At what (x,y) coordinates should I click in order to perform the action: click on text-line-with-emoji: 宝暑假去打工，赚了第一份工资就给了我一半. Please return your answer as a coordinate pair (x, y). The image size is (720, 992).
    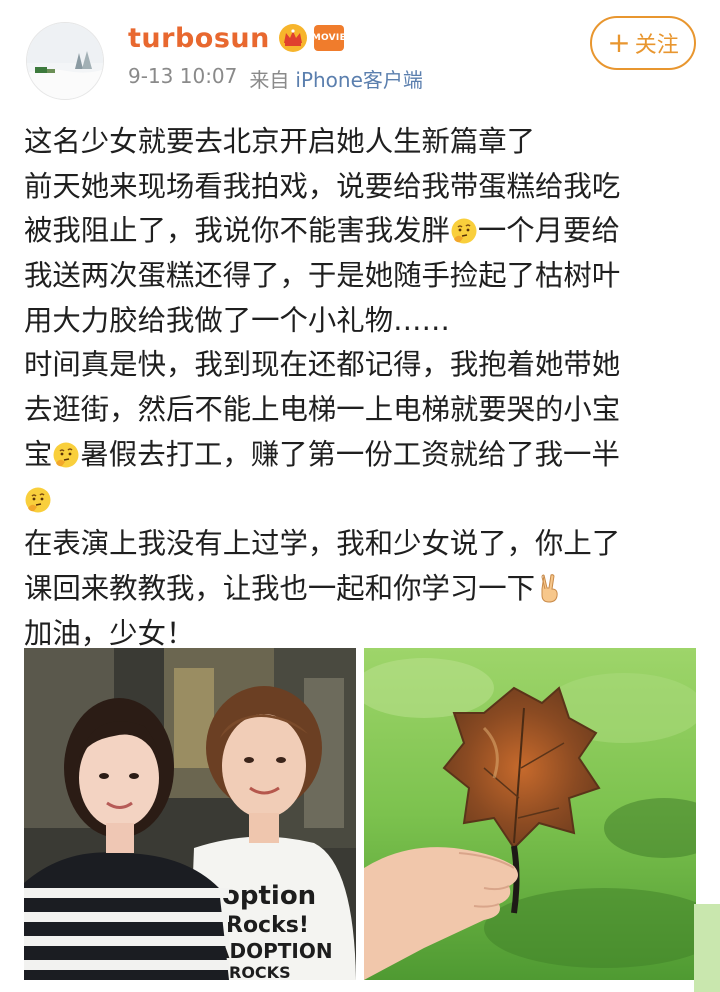
    Looking at the image, I should click on (362, 455).